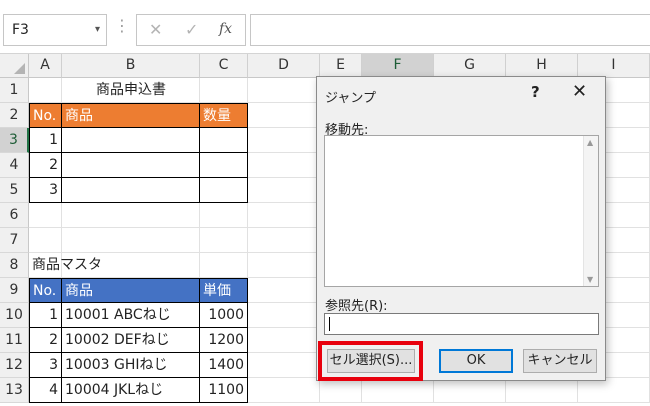 This screenshot has width=650, height=406. Describe the element at coordinates (131, 390) in the screenshot. I see `master-product-cell: 10004 JKLねじ` at that location.